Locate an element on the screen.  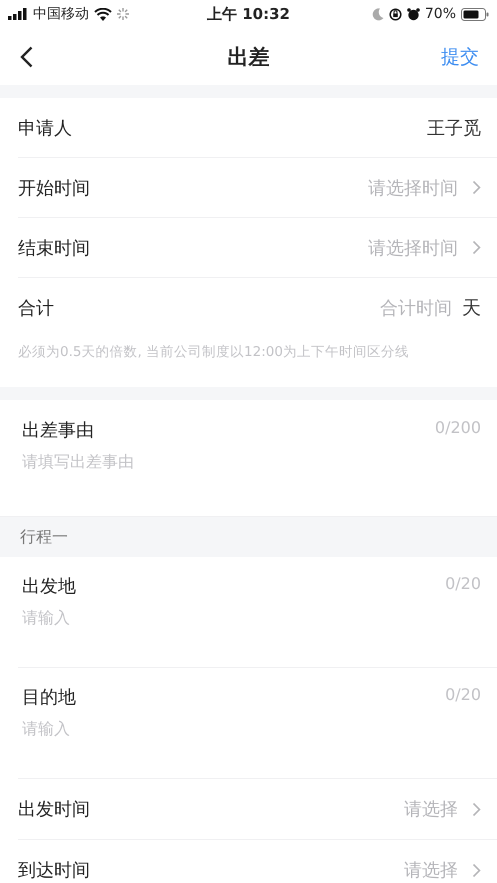
loading-icon is located at coordinates (123, 14).